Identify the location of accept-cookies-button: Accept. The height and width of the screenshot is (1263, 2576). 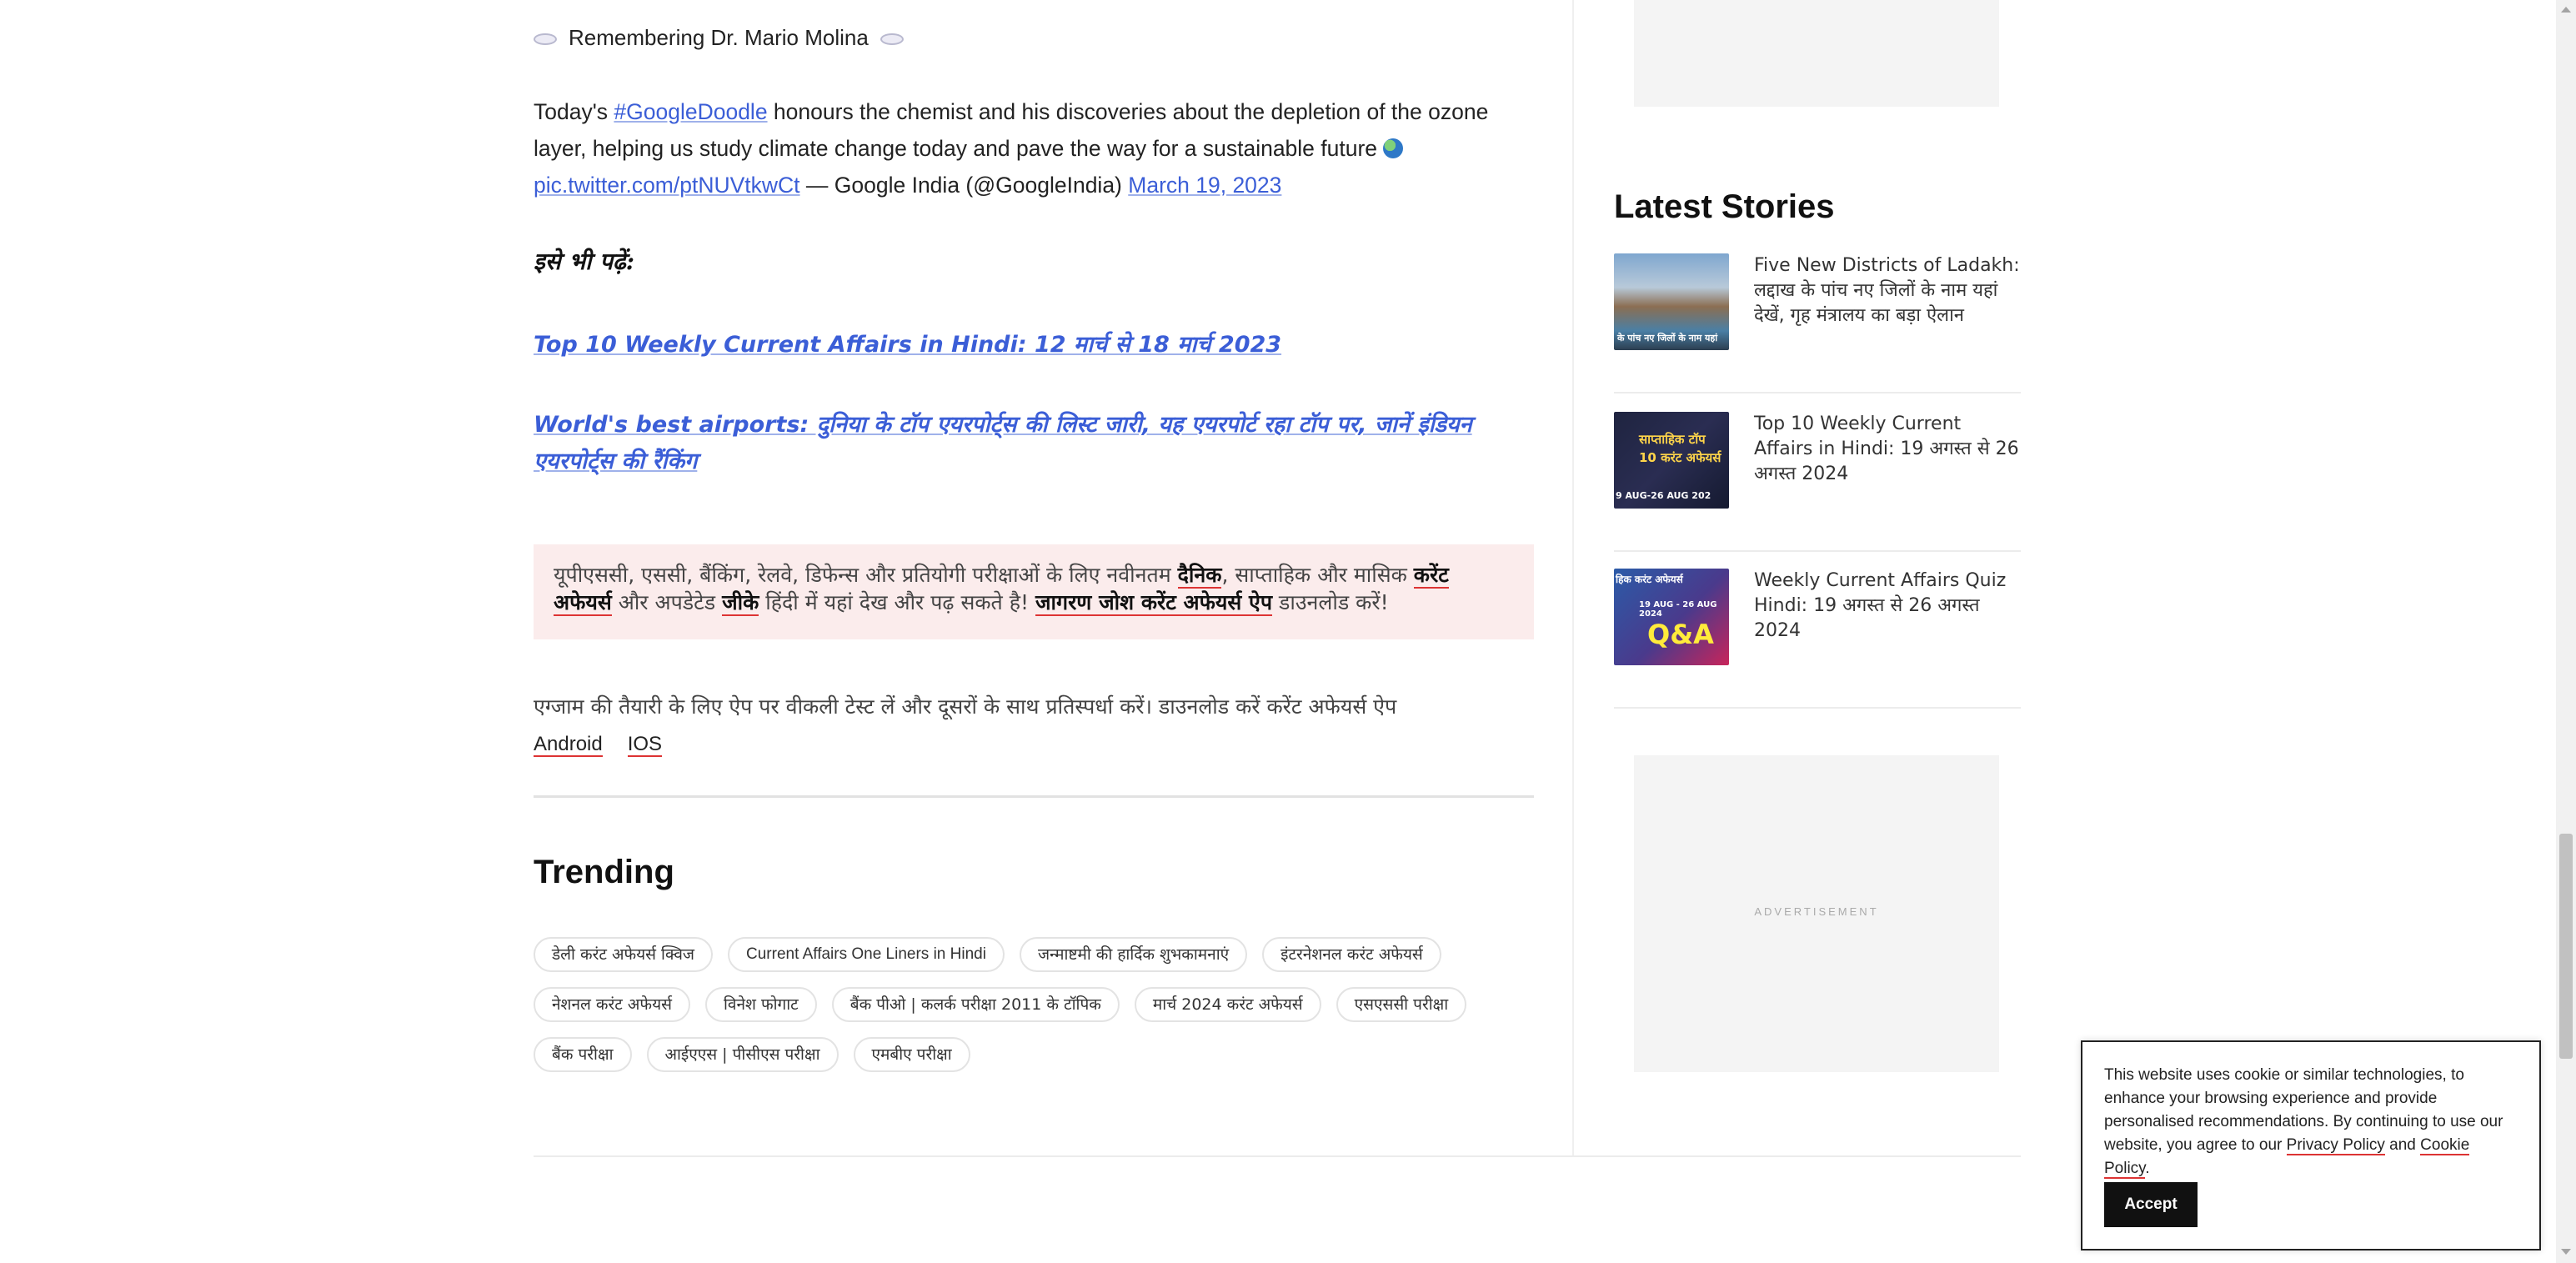
(2151, 1204).